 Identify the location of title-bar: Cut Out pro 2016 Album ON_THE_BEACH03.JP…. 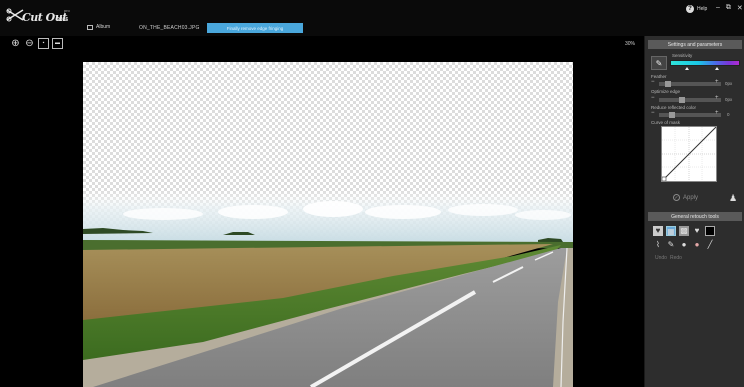
(372, 18).